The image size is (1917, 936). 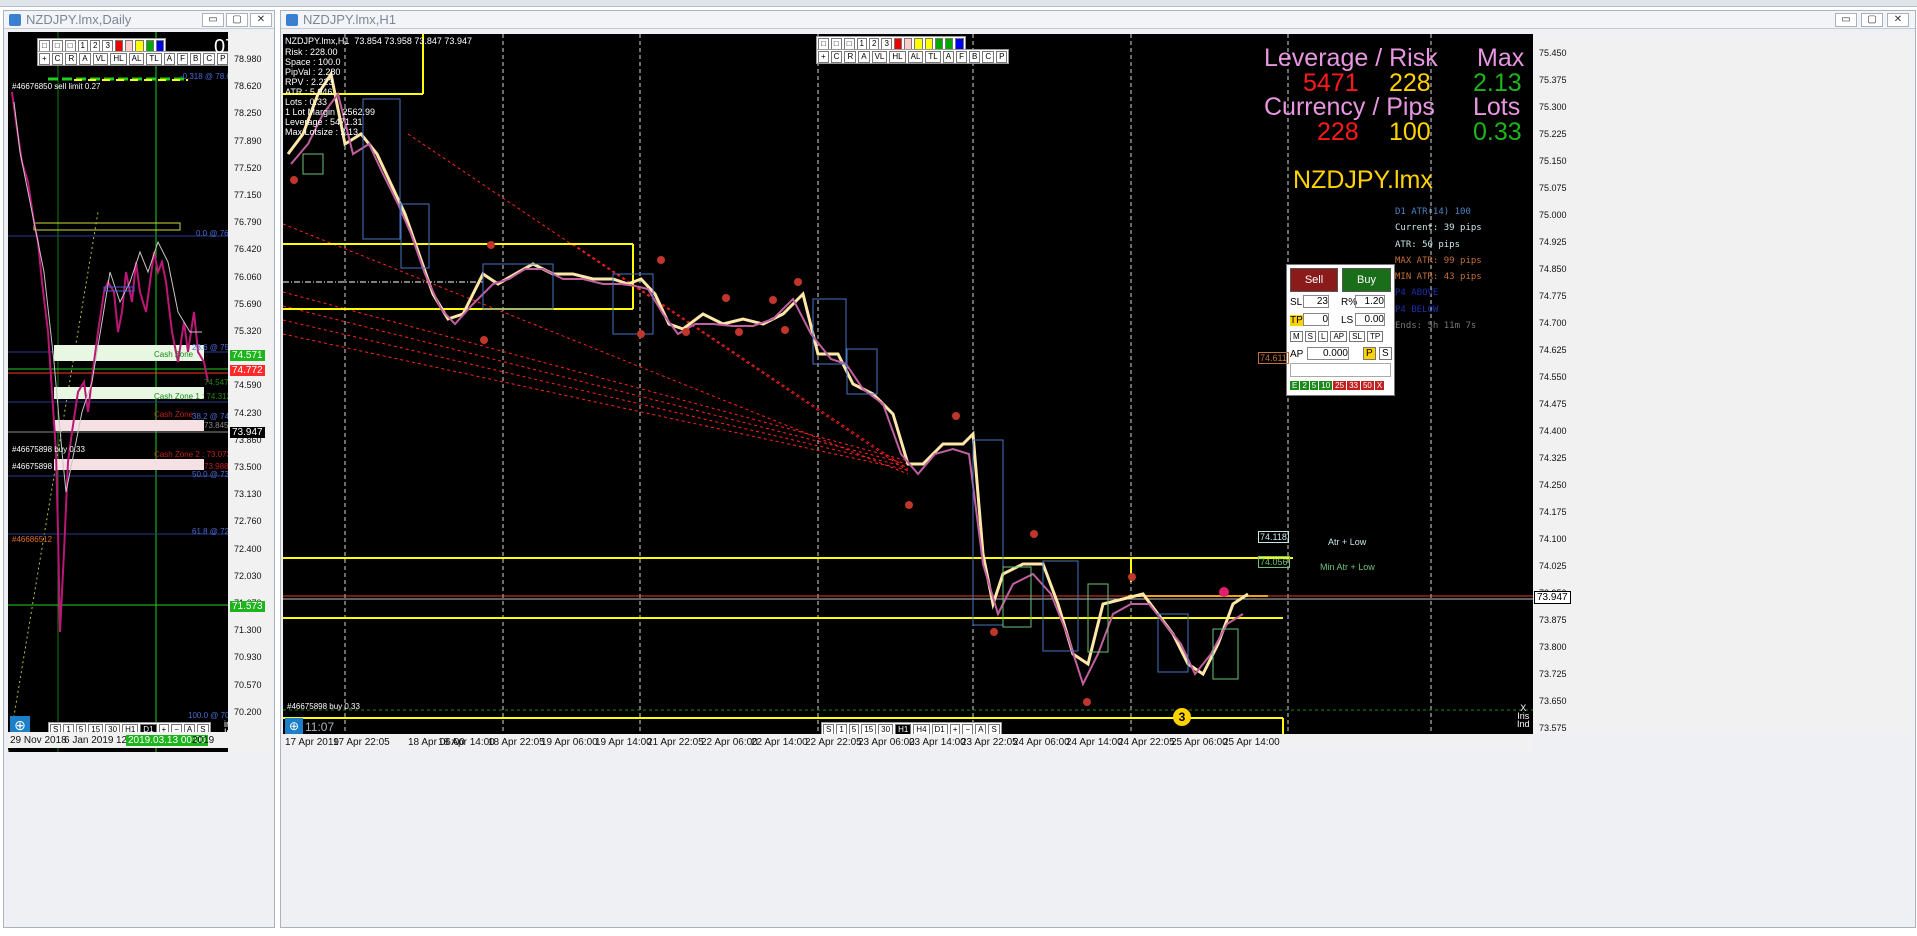 What do you see at coordinates (294, 726) in the screenshot?
I see `crosshair-icon: ⊕` at bounding box center [294, 726].